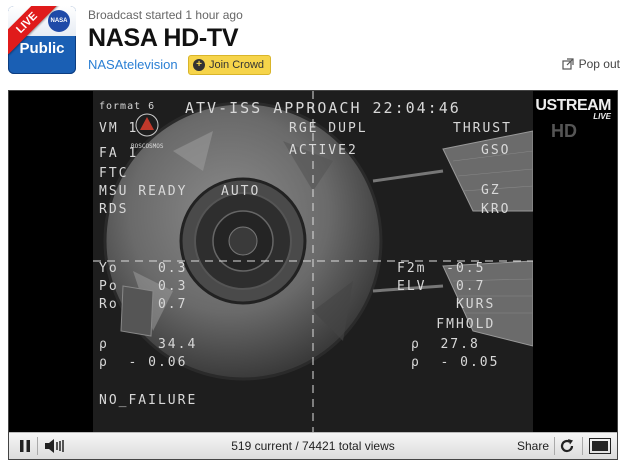  I want to click on ustream-watermark: USTREAM LIVE, so click(573, 109).